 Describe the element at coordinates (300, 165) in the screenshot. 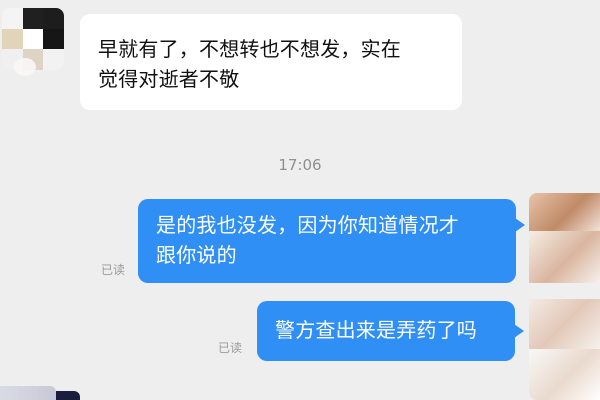

I see `message-time-divider: 17:06` at that location.